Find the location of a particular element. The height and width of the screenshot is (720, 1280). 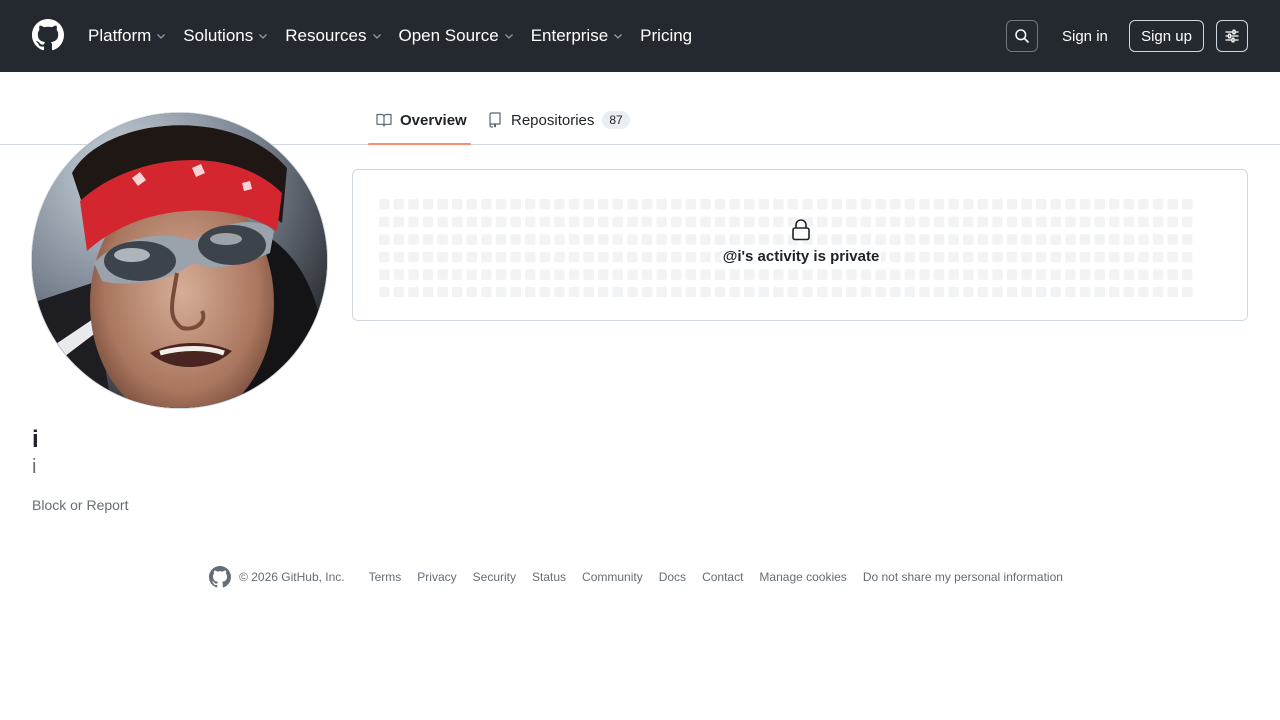

nav-solutions: Solutions is located at coordinates (226, 36).